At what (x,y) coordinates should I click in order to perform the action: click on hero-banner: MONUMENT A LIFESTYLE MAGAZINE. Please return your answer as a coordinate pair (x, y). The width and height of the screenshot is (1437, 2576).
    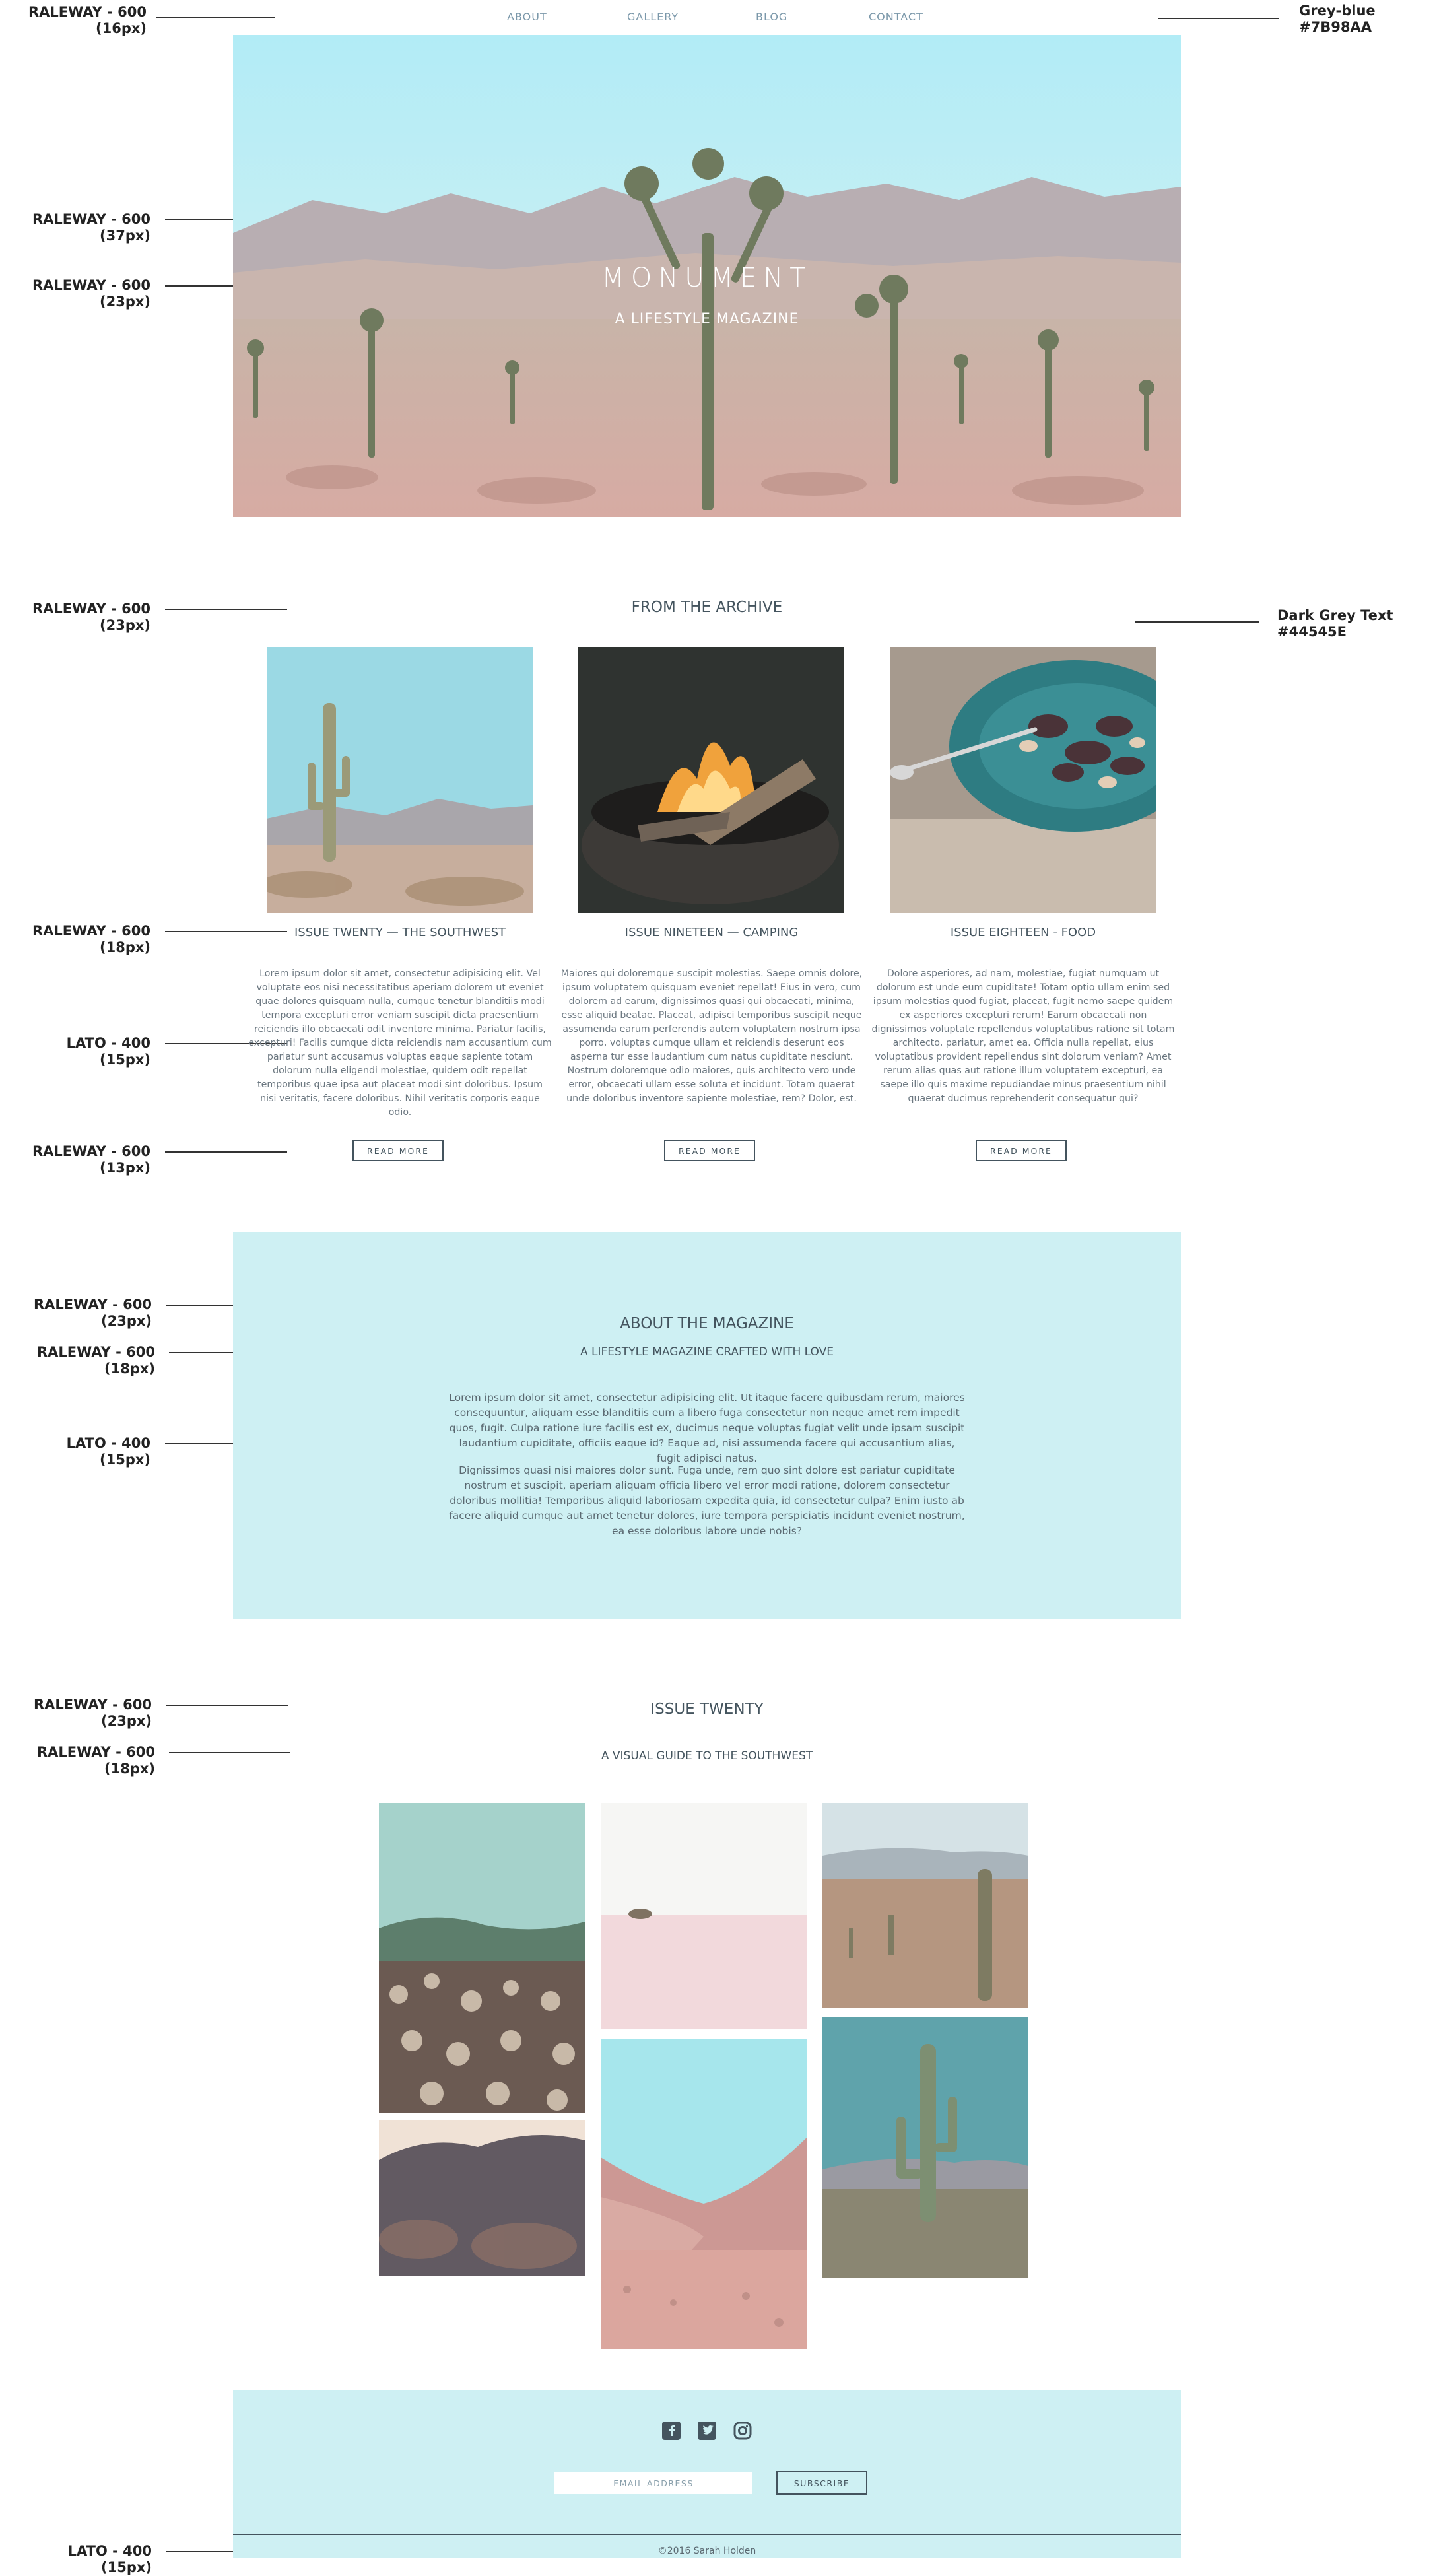
    Looking at the image, I should click on (707, 276).